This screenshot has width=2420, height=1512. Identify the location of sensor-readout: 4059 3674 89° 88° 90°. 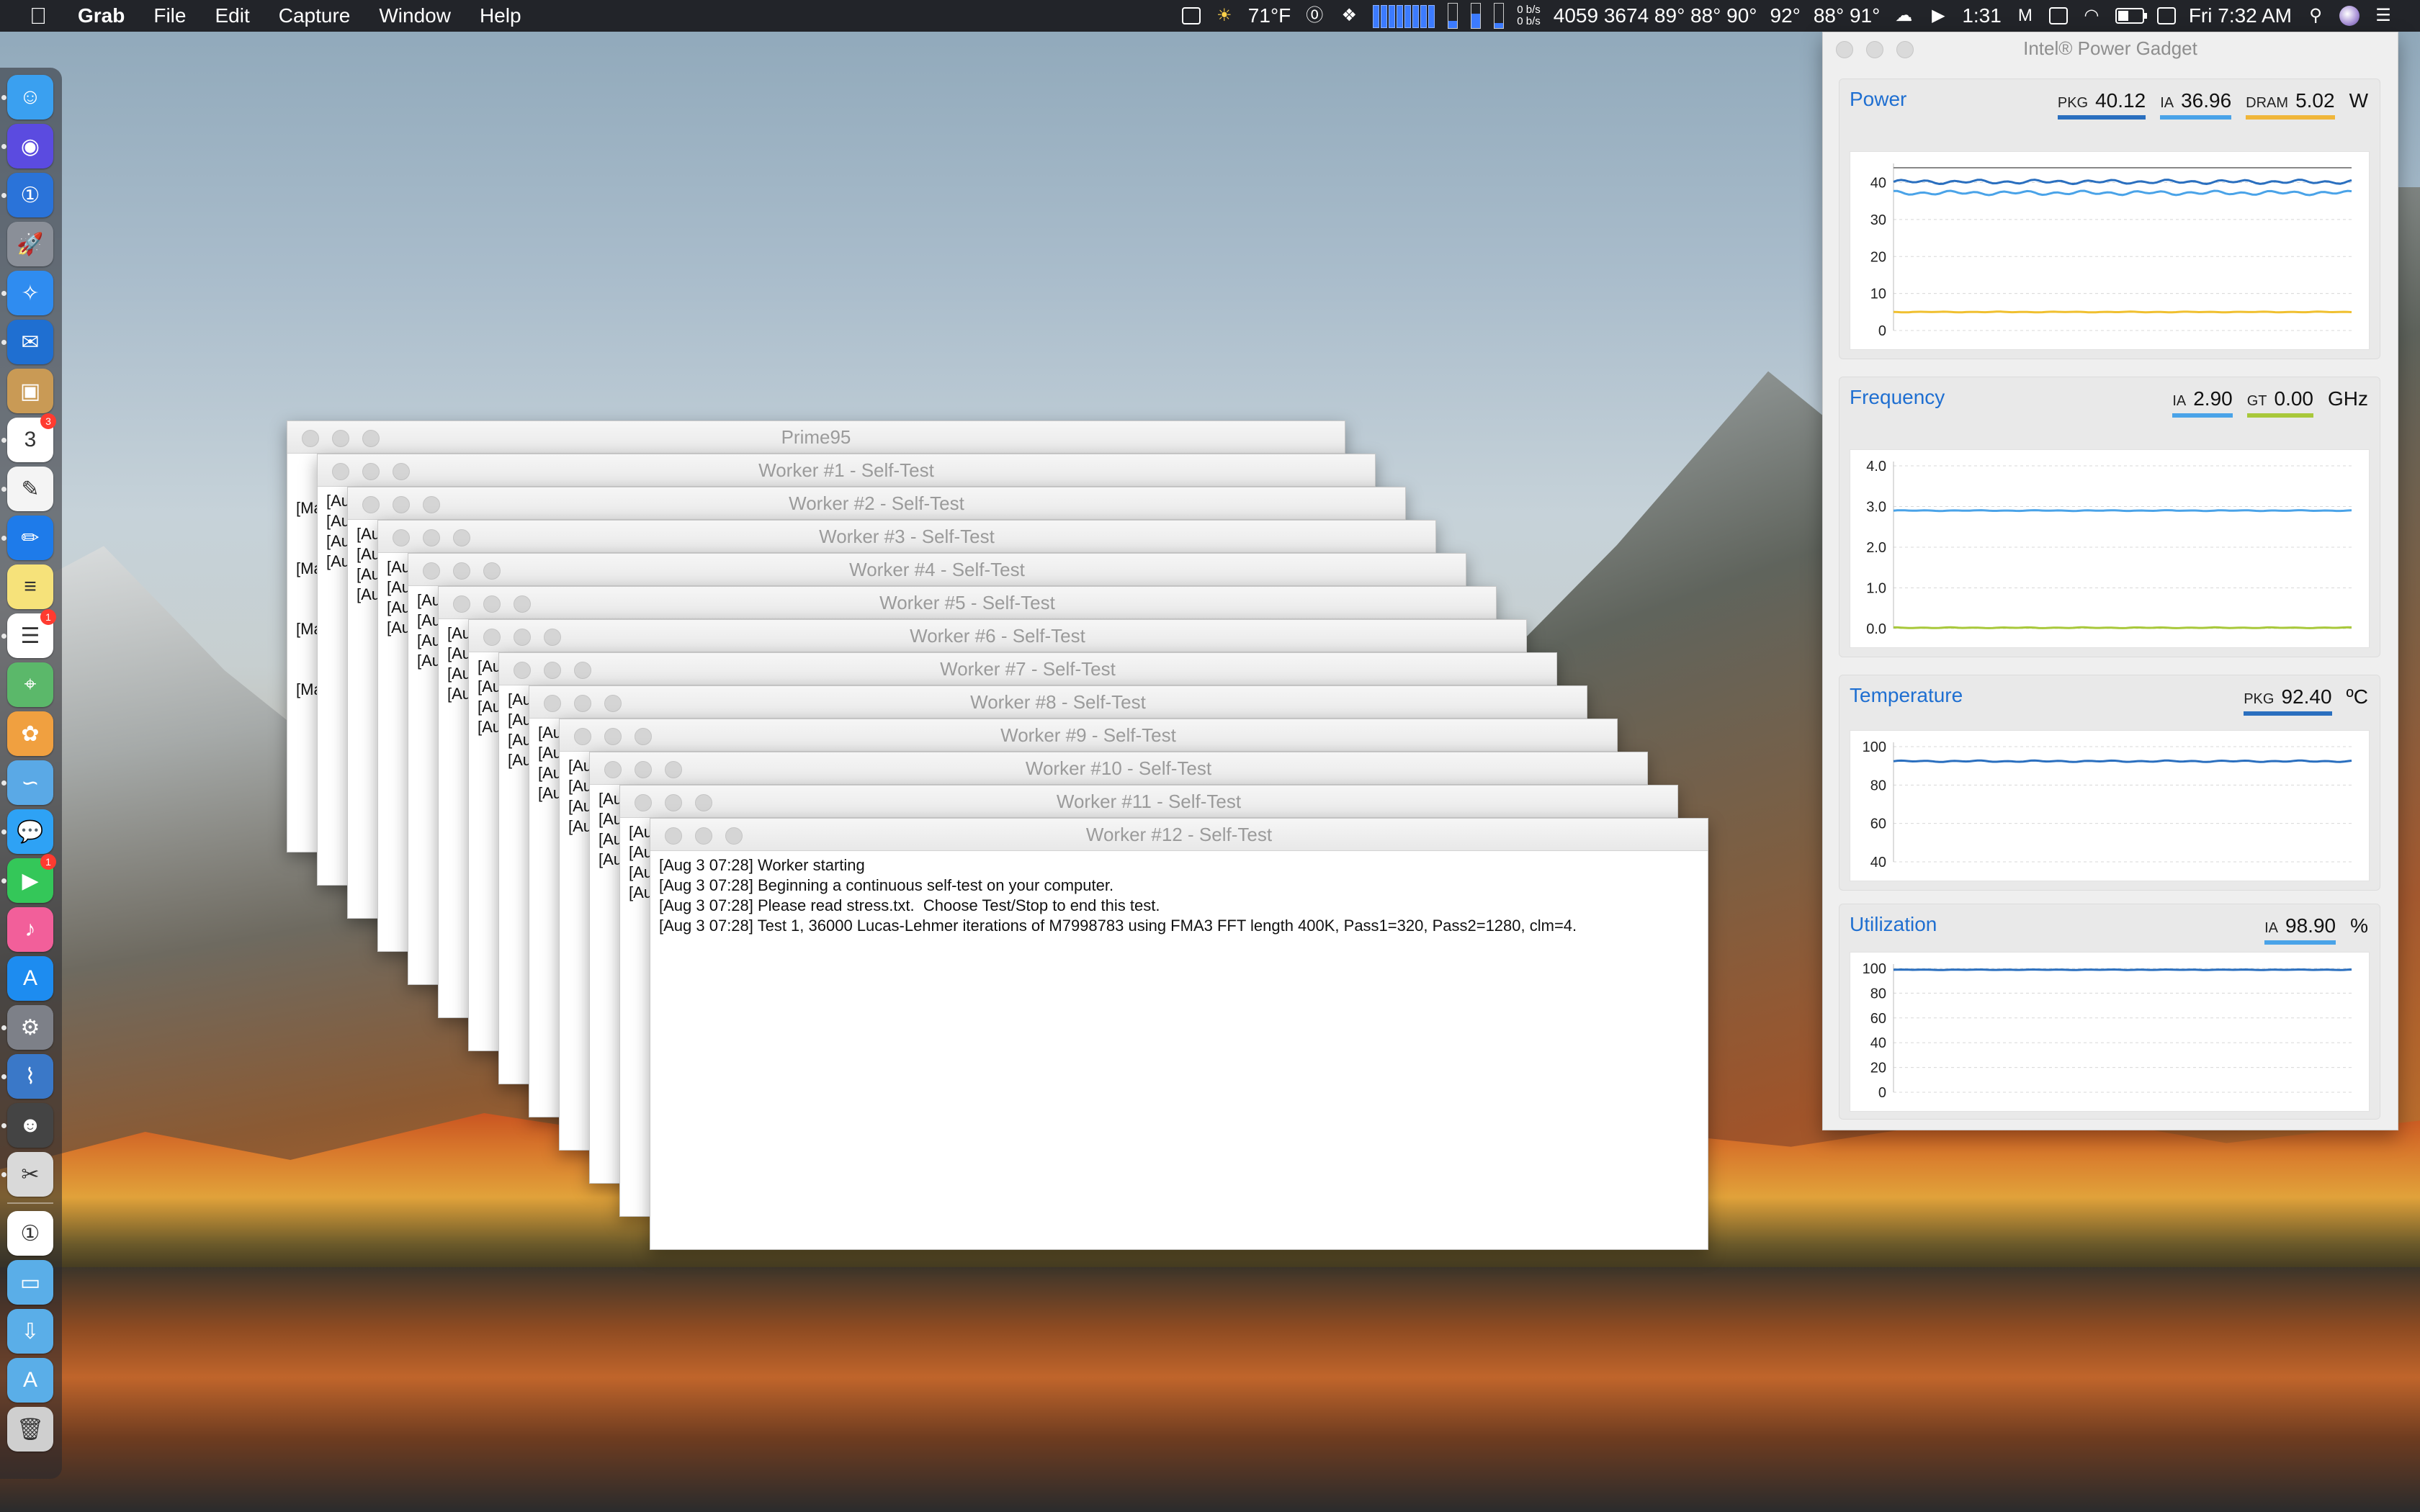
(1655, 15).